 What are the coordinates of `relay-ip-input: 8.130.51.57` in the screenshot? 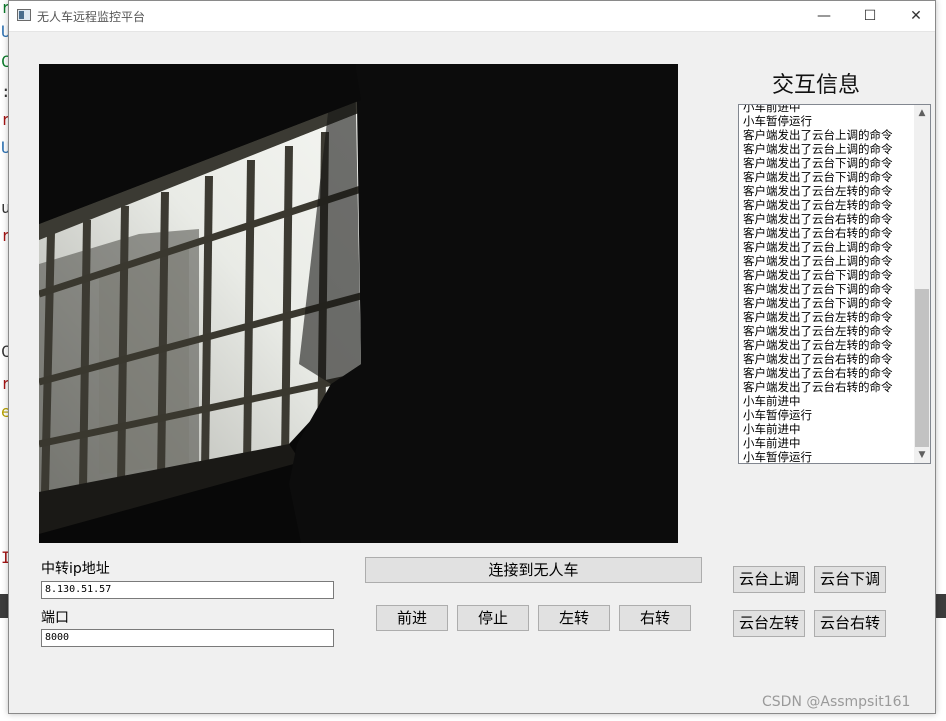 It's located at (187, 590).